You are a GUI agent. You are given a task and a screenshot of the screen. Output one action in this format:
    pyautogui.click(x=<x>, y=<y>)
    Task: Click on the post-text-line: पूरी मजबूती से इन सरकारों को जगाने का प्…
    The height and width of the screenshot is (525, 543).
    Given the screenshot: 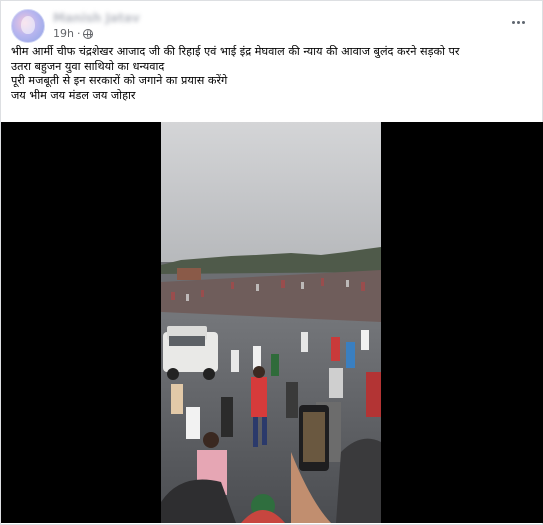 What is the action you would take?
    pyautogui.click(x=119, y=80)
    